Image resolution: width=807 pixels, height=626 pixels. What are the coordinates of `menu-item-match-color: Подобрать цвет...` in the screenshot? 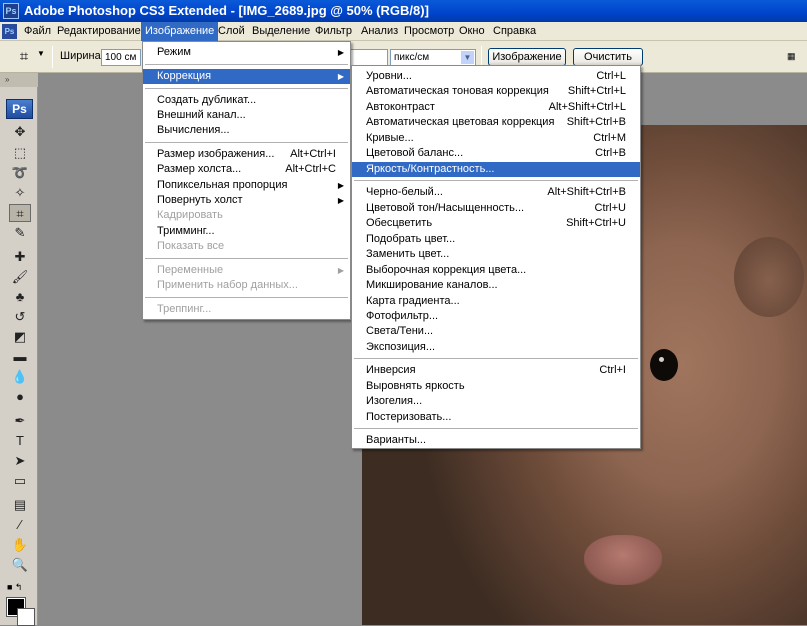 It's located at (496, 239).